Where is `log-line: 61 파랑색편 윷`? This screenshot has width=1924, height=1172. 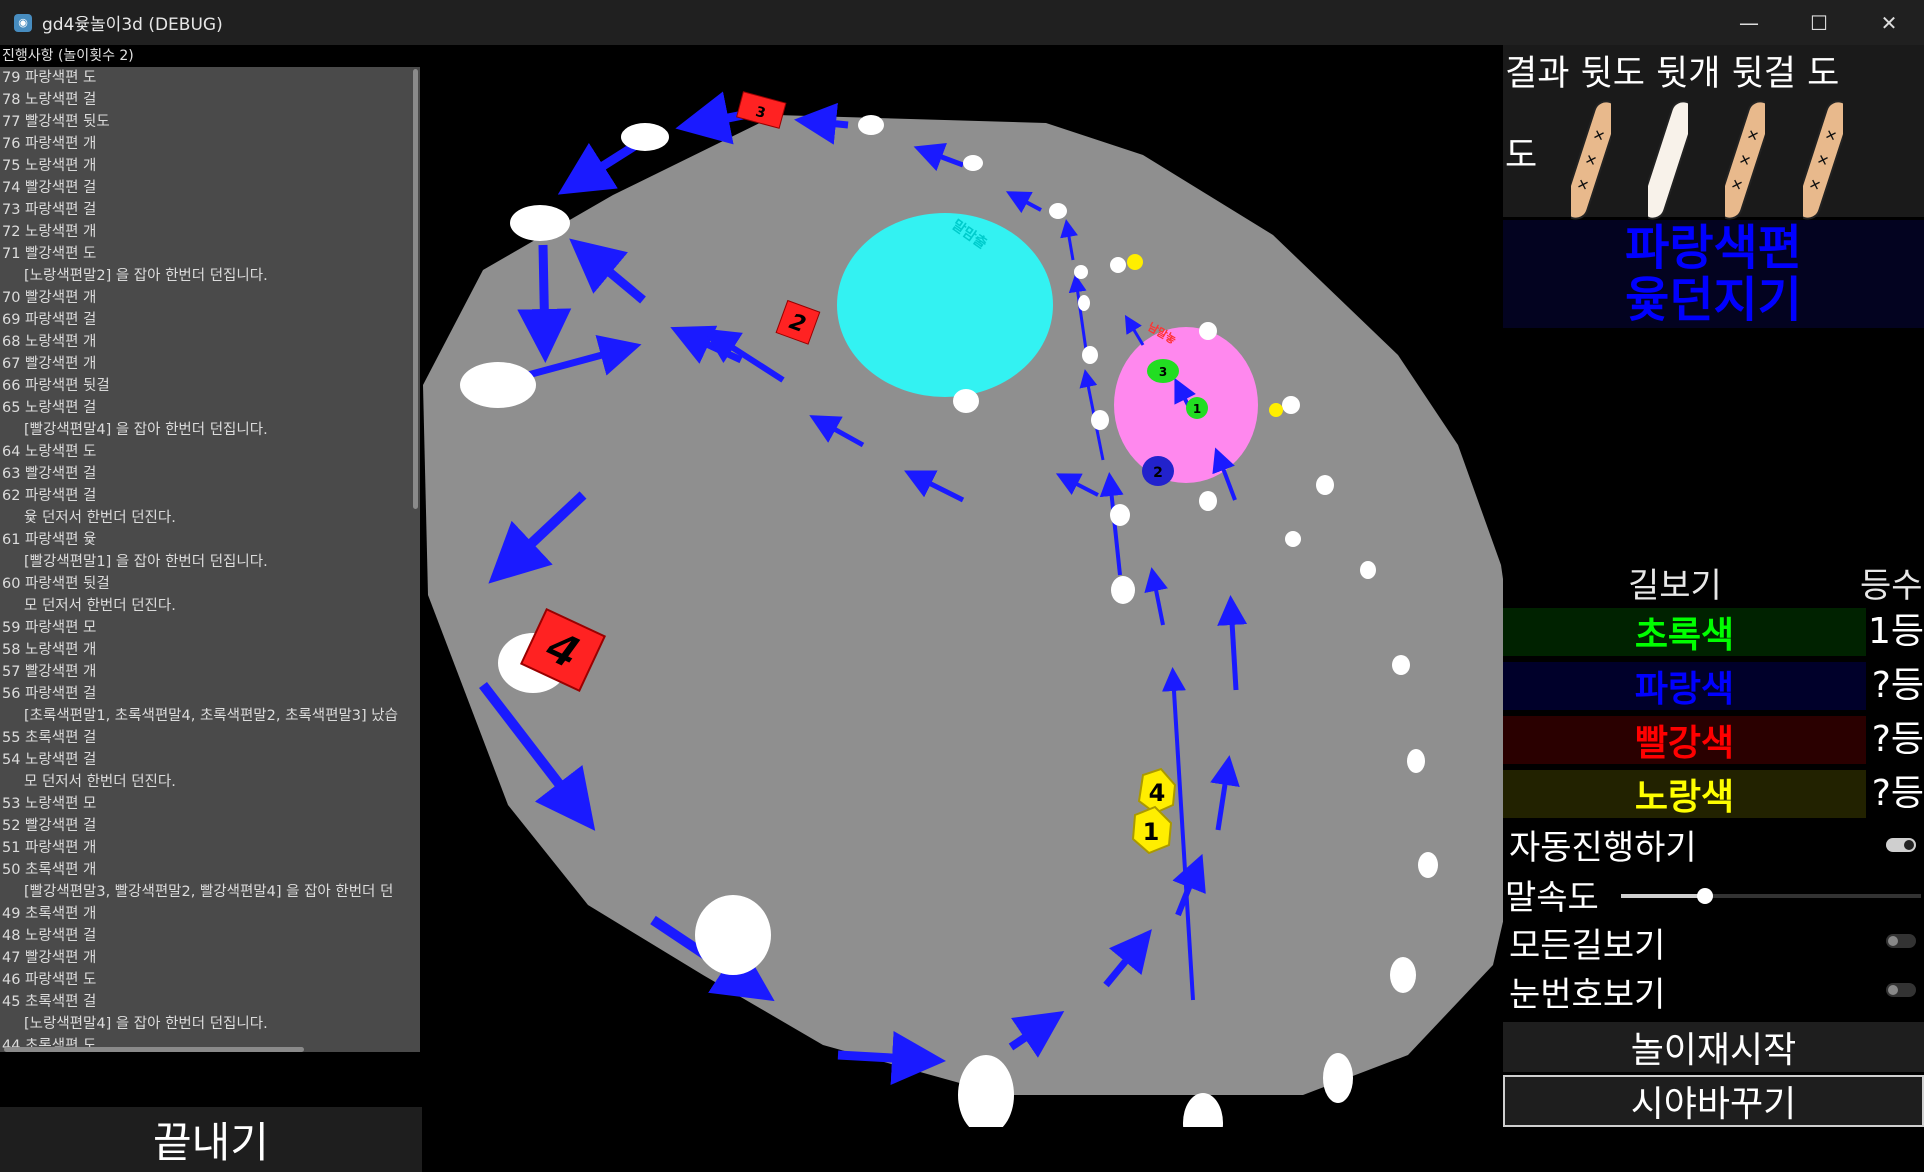
log-line: 61 파랑색편 윷 is located at coordinates (49, 540).